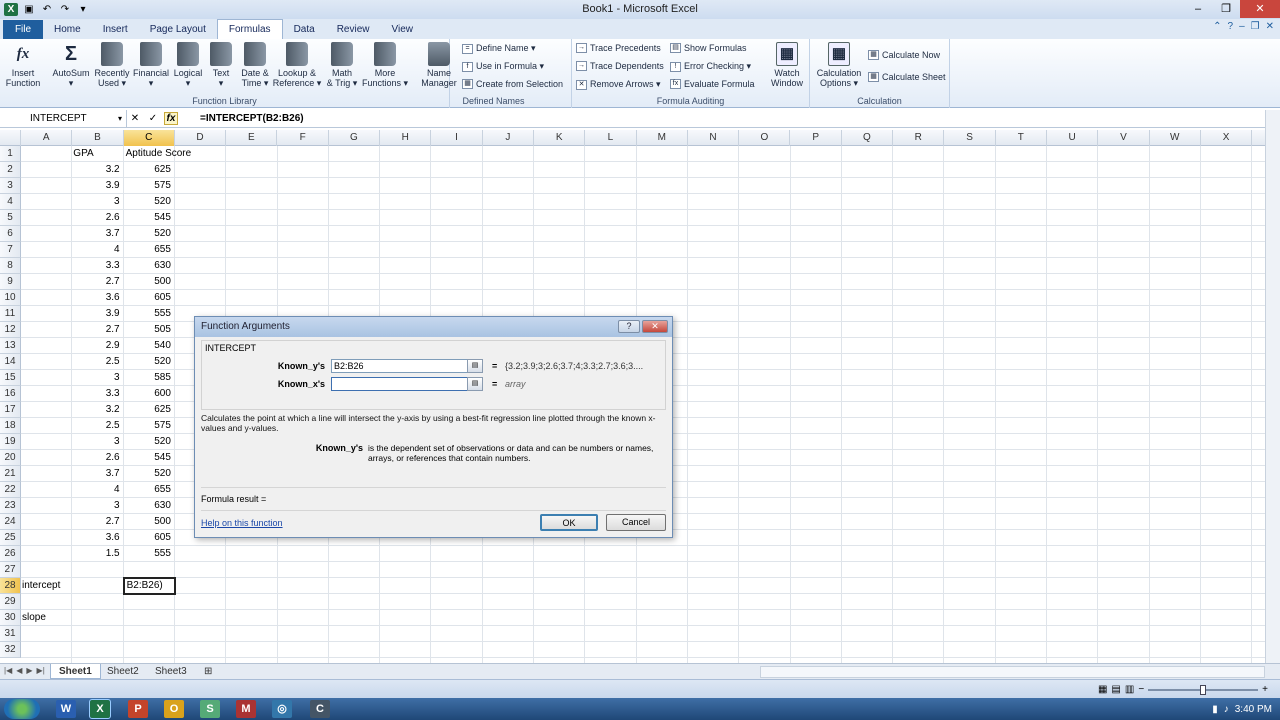 This screenshot has height=720, width=1280. Describe the element at coordinates (816, 138) in the screenshot. I see `column-header: P` at that location.